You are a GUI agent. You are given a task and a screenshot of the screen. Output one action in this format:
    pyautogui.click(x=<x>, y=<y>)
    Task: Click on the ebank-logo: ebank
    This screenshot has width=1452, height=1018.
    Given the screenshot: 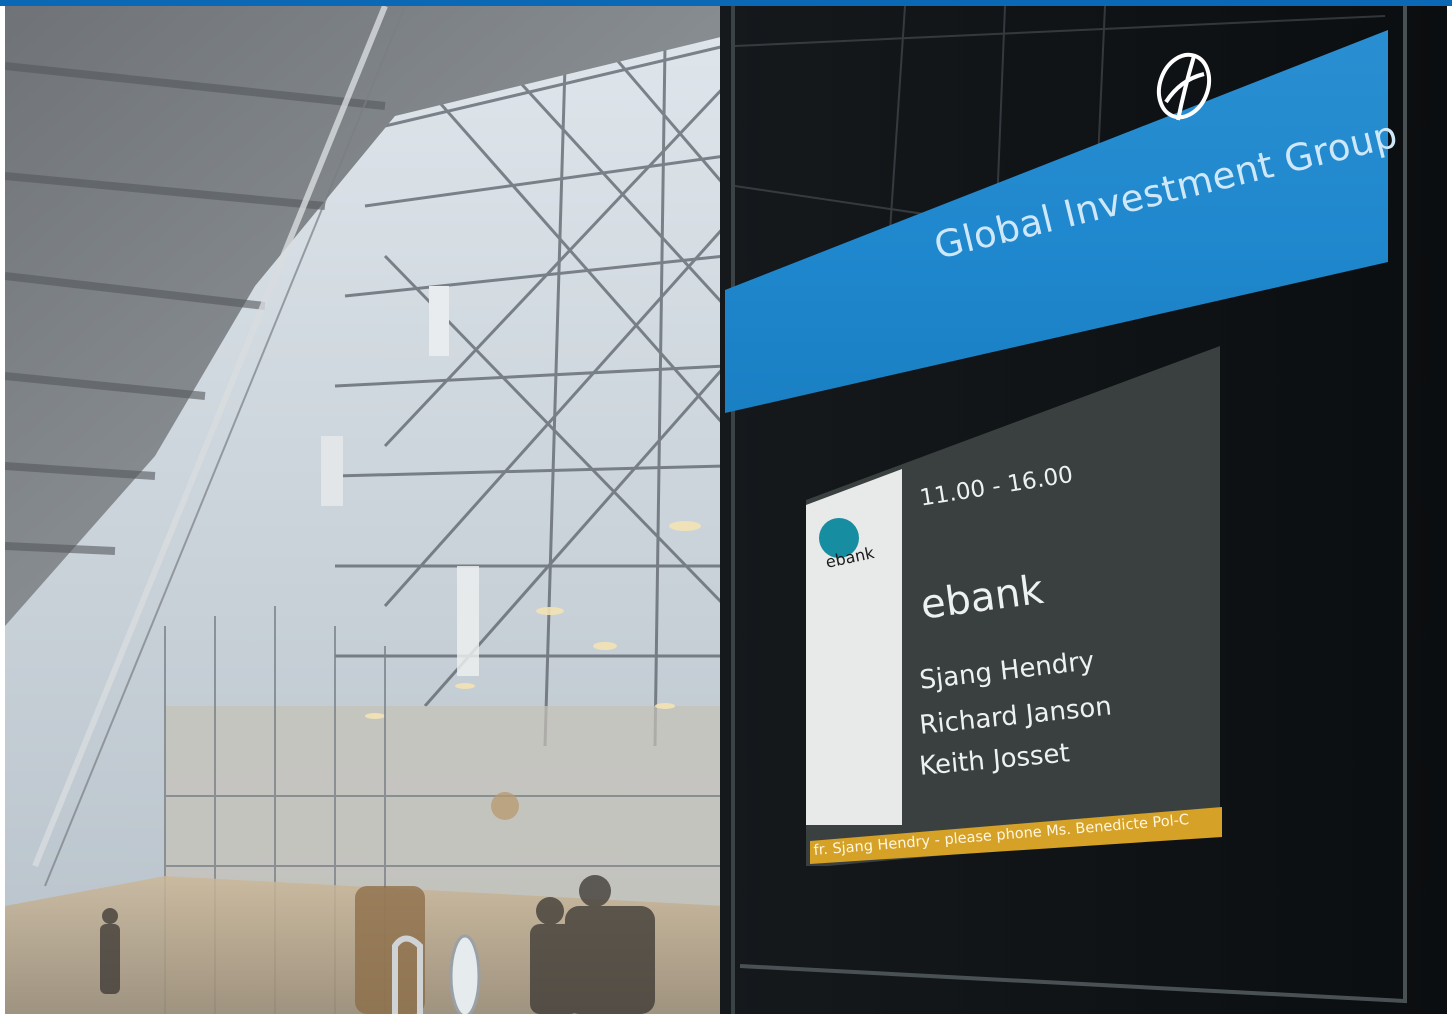 What is the action you would take?
    pyautogui.click(x=848, y=545)
    